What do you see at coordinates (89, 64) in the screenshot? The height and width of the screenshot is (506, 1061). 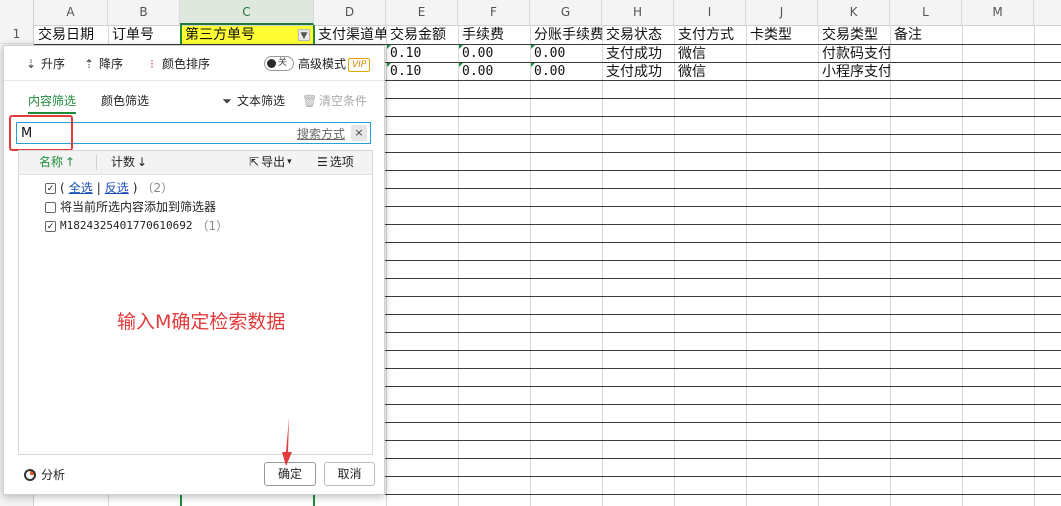 I see `sort-descending-icon: ⇡` at bounding box center [89, 64].